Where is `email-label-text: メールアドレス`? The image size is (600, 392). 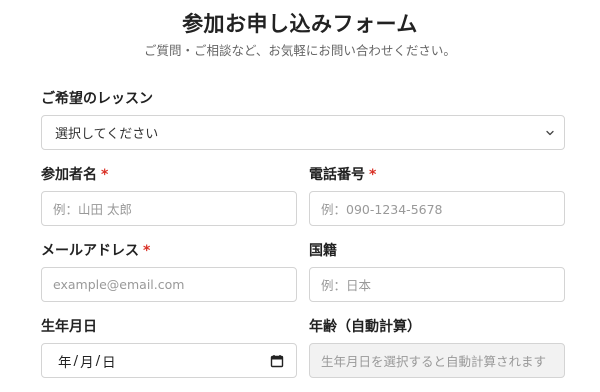
email-label-text: メールアドレス is located at coordinates (90, 251).